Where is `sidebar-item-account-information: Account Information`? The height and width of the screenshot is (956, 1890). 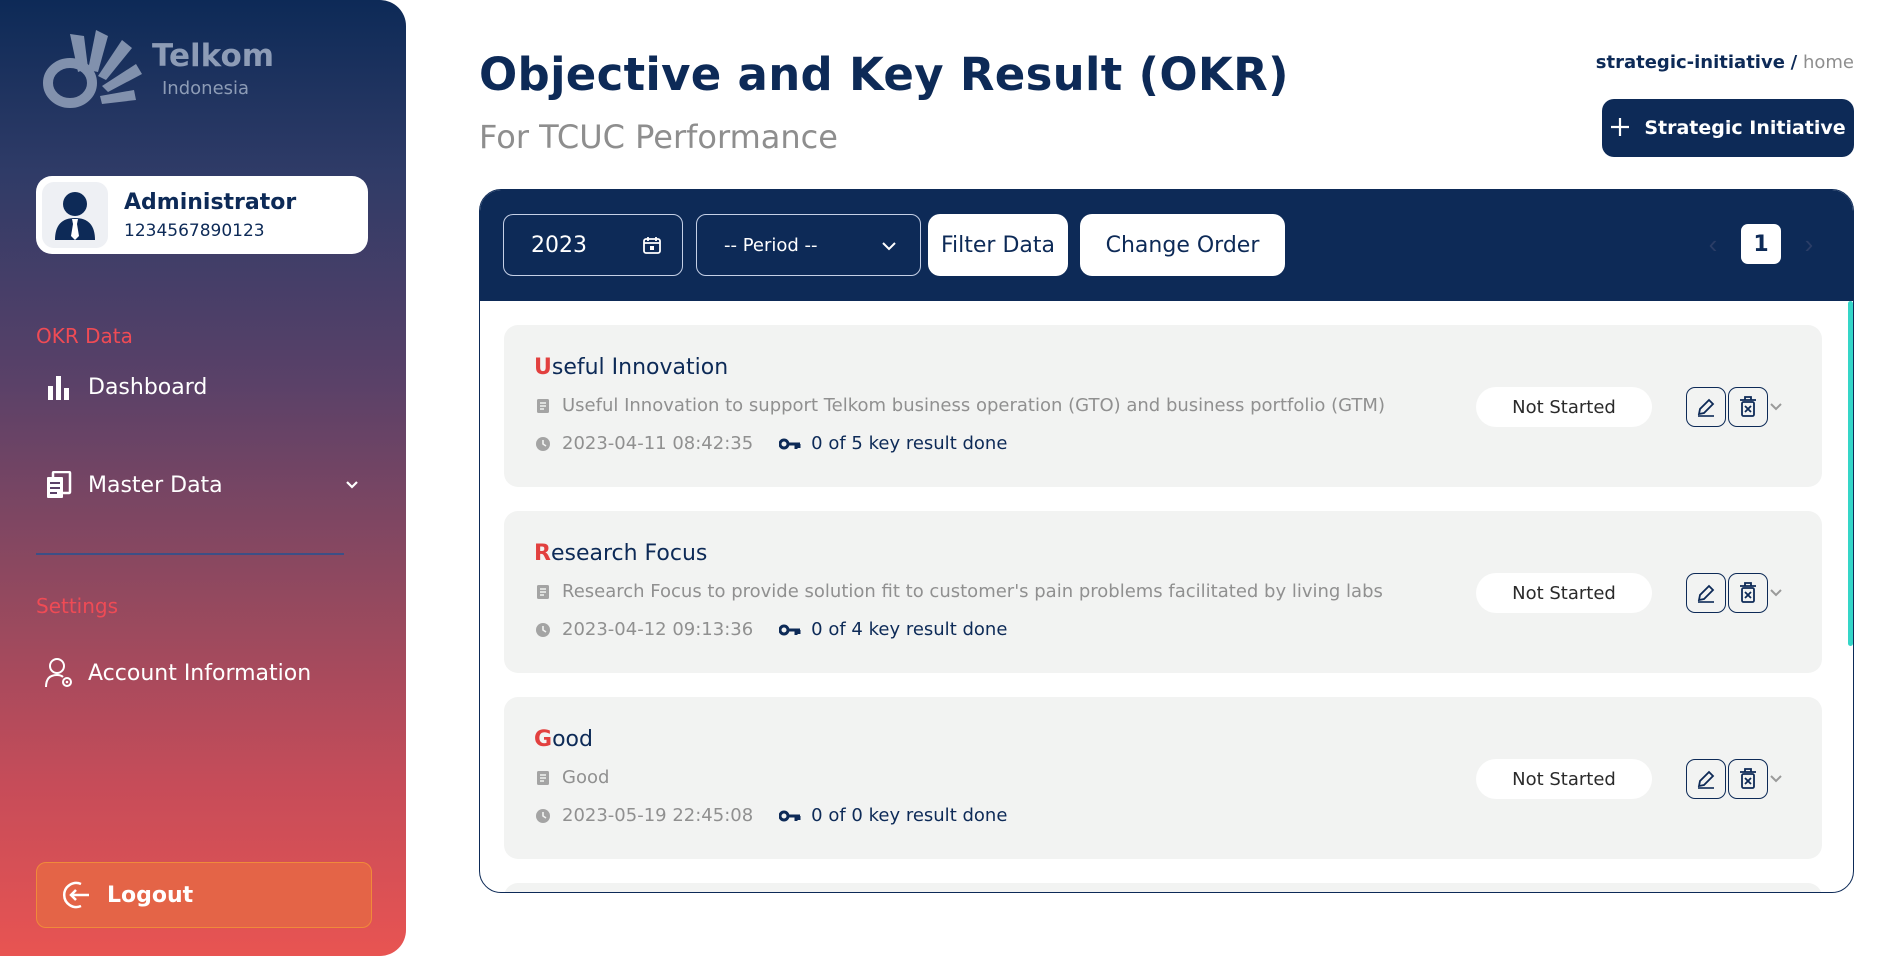 sidebar-item-account-information: Account Information is located at coordinates (177, 673).